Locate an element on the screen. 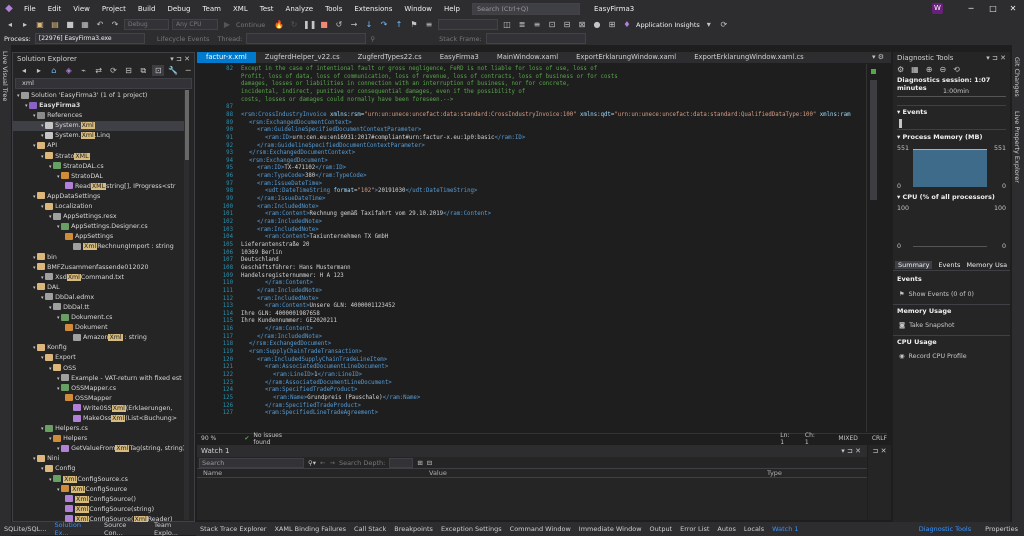 The width and height of the screenshot is (1024, 536). menu-item-analyze: Analyze is located at coordinates (300, 9).